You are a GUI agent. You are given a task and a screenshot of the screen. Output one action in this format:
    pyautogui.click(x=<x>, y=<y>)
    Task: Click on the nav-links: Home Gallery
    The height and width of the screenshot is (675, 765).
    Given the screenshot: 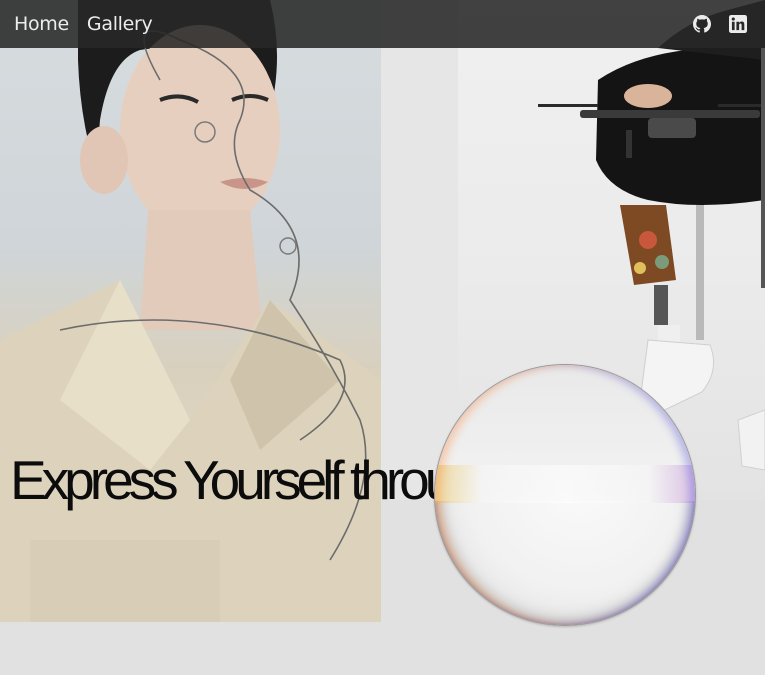 What is the action you would take?
    pyautogui.click(x=83, y=24)
    